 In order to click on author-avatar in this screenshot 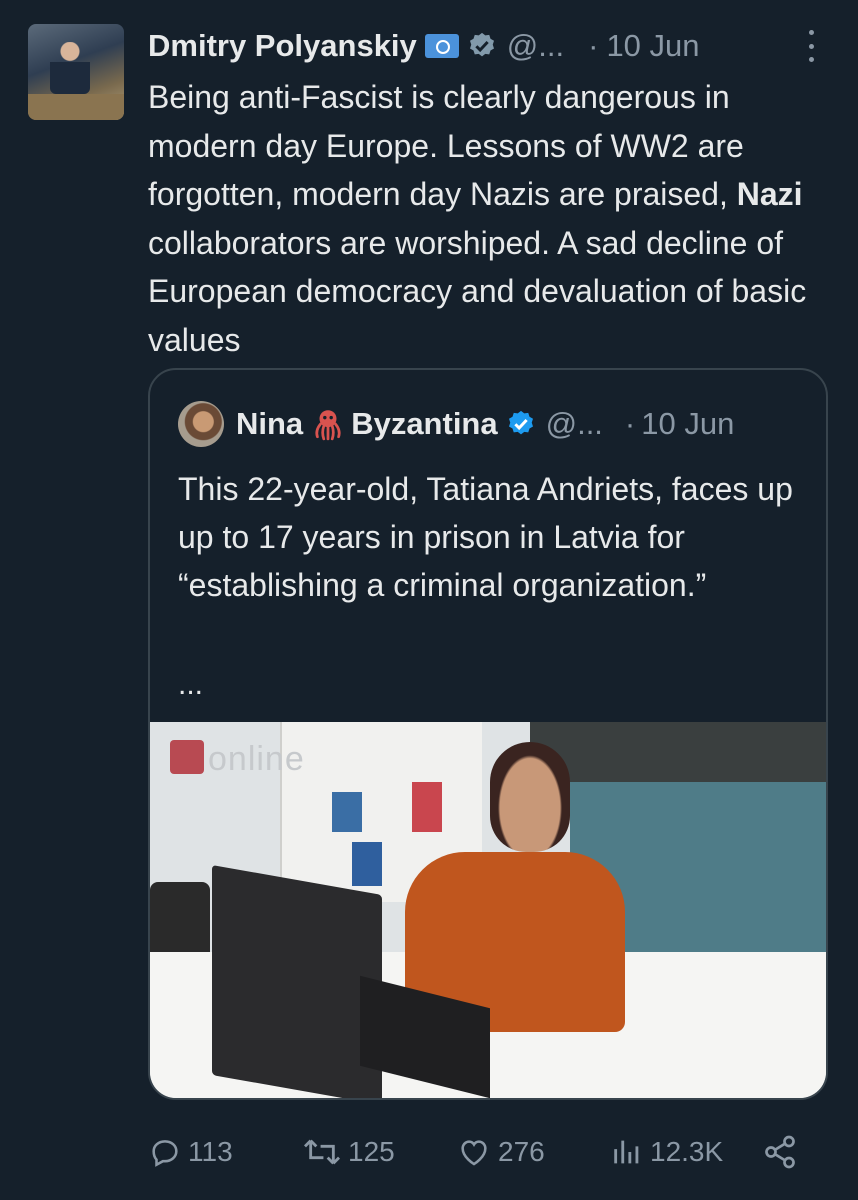, I will do `click(76, 72)`.